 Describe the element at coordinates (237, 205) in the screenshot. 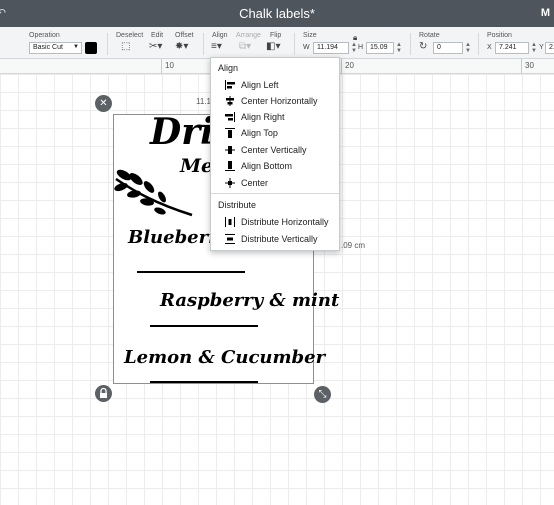

I see `distribute-heading: Distribute` at that location.